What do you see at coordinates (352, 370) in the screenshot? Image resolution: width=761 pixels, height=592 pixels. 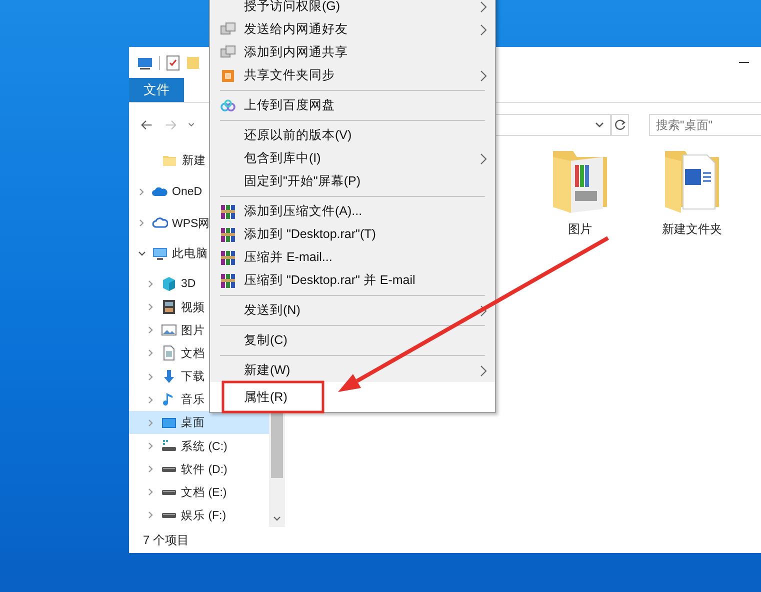 I see `menu-item: 新建(W)` at bounding box center [352, 370].